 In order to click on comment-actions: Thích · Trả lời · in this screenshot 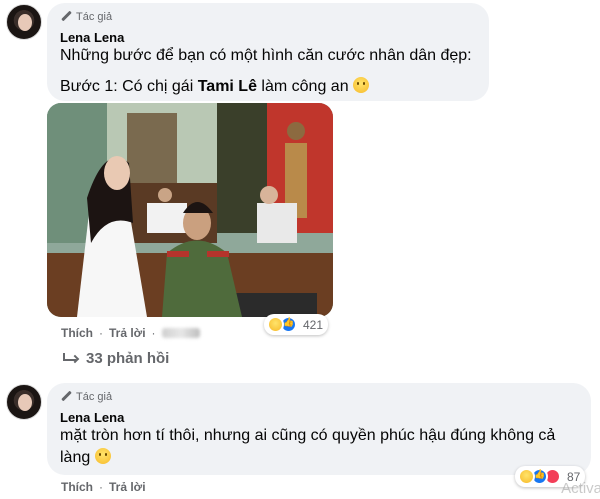, I will do `click(130, 333)`.